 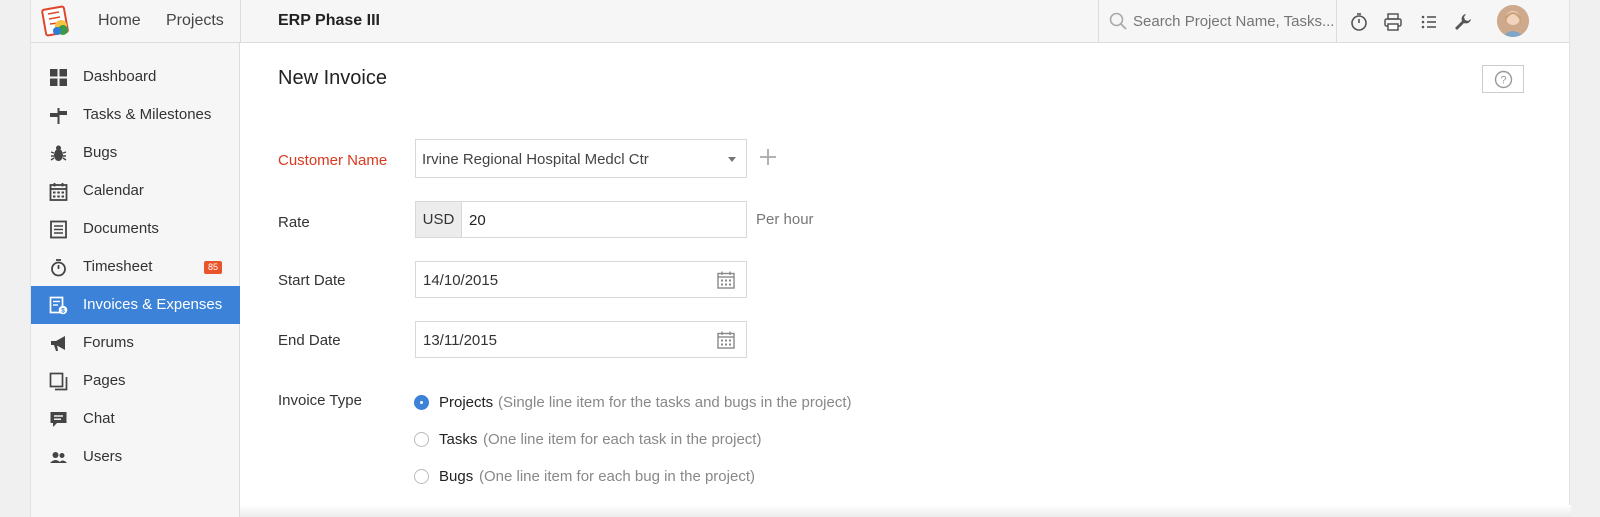 I want to click on option-label: Bugs, so click(x=456, y=476).